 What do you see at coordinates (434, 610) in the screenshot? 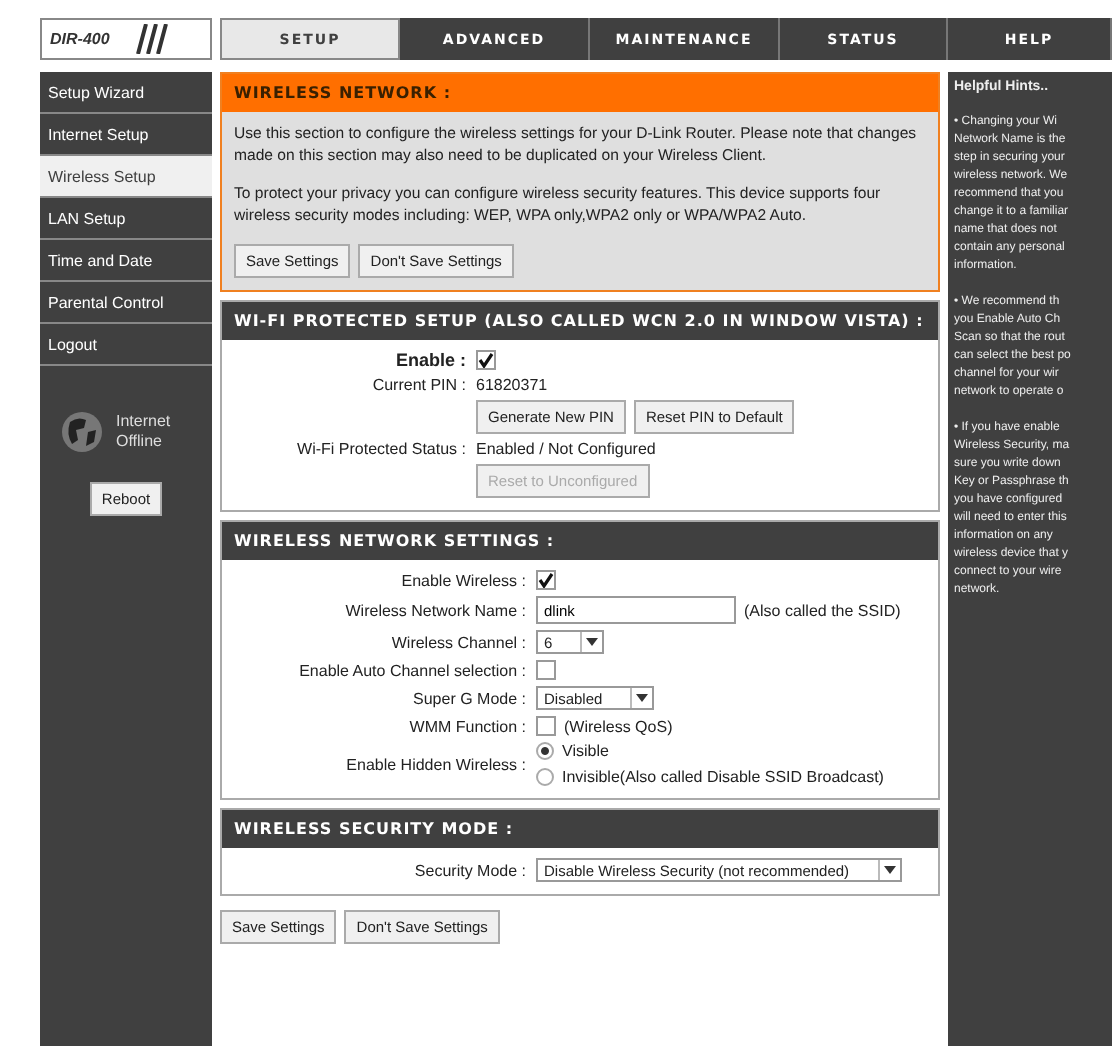
I see `field-label: Wireless Network Name :` at bounding box center [434, 610].